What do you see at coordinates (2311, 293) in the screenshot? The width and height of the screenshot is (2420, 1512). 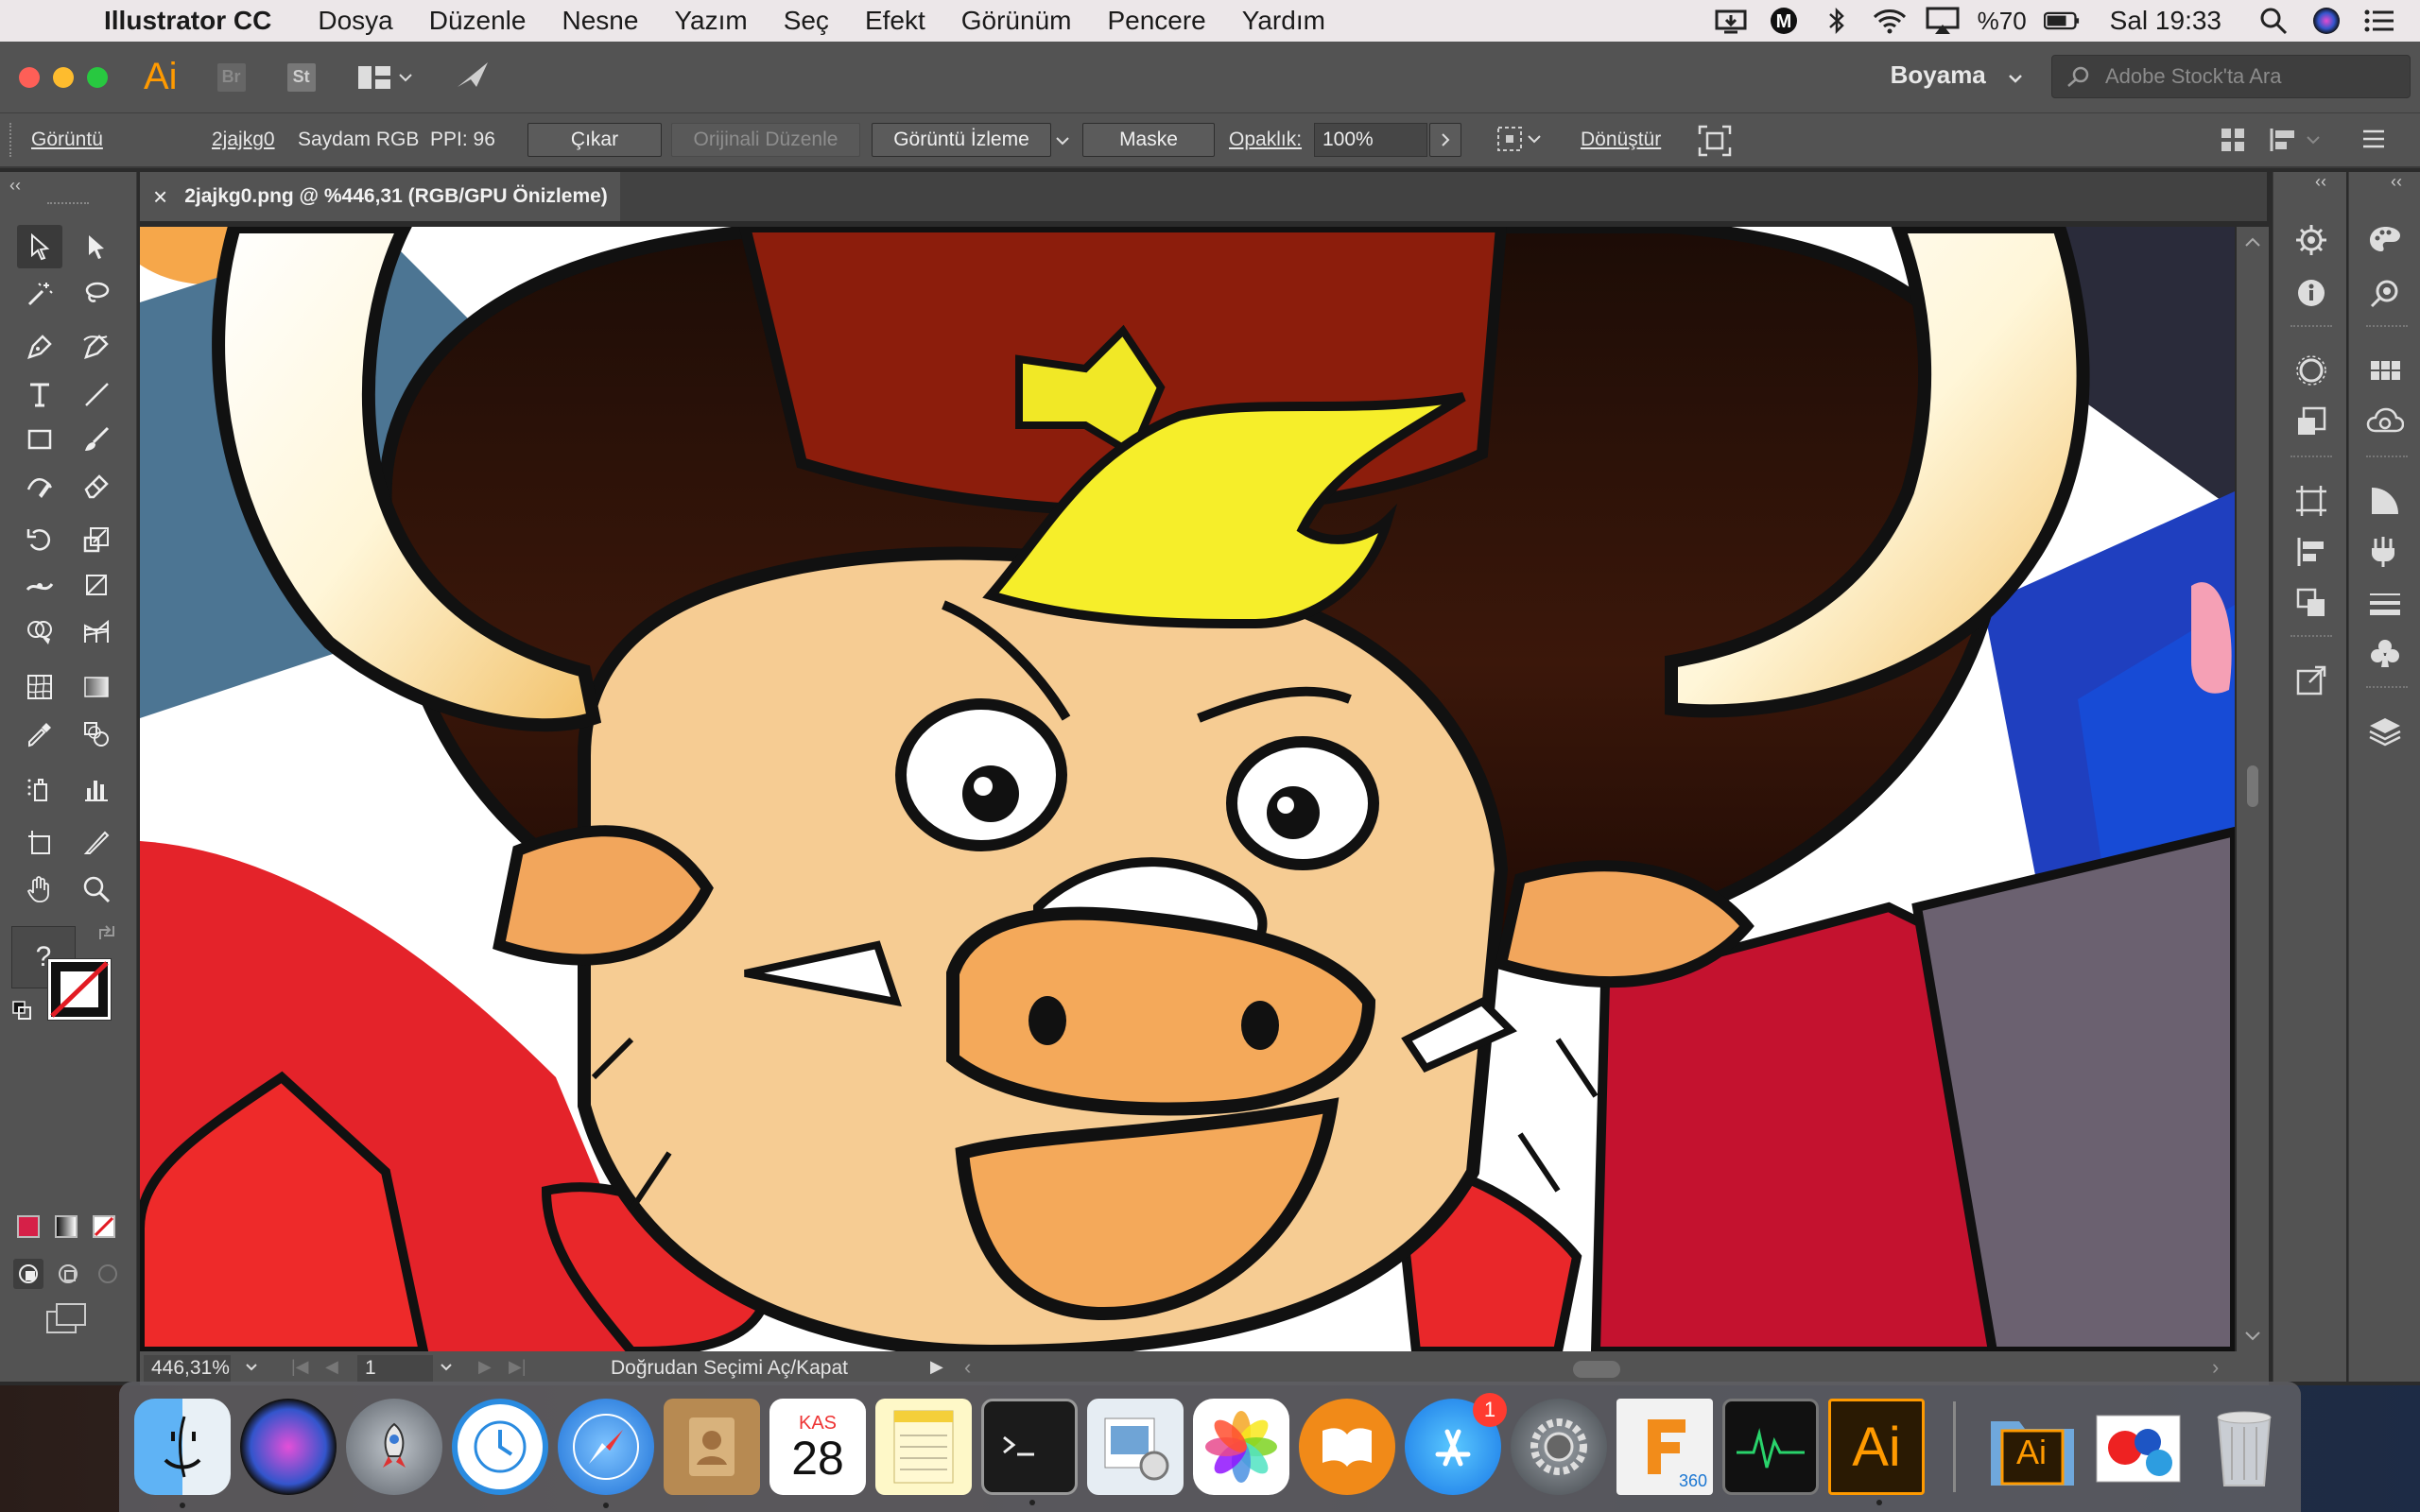 I see `info-icon` at bounding box center [2311, 293].